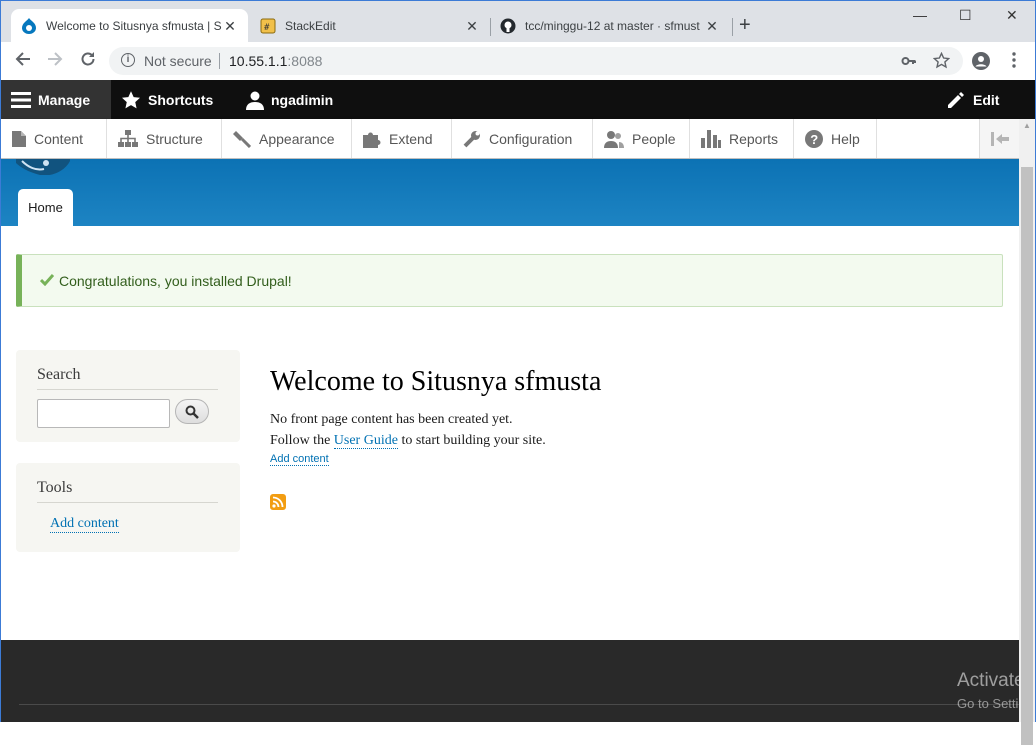  I want to click on search-input, so click(103, 413).